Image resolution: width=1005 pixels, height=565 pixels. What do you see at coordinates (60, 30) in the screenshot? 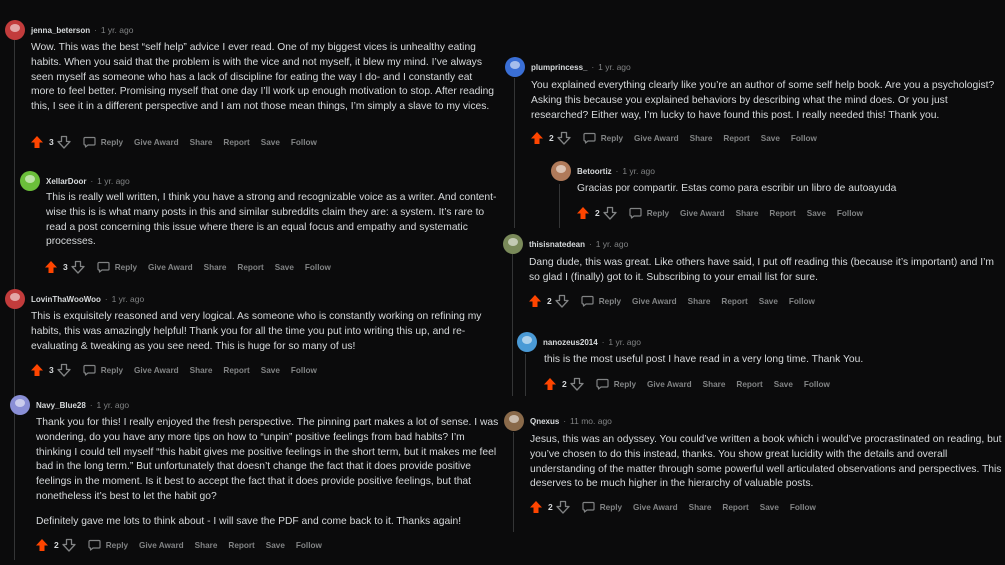
I see `username: jenna_beterson` at bounding box center [60, 30].